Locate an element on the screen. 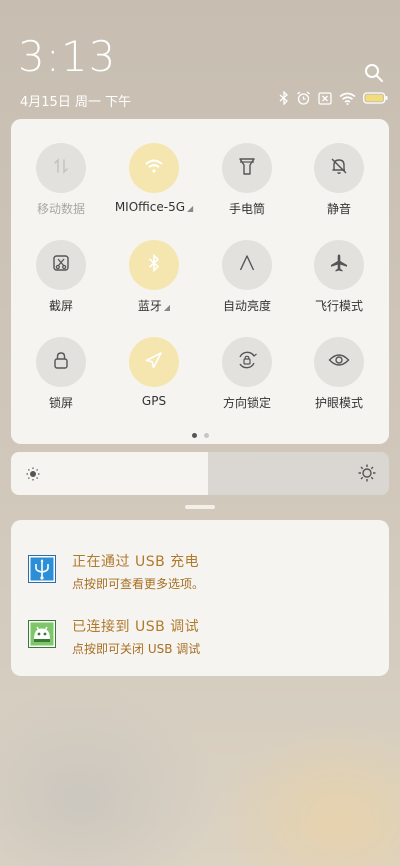  search-icon is located at coordinates (374, 73).